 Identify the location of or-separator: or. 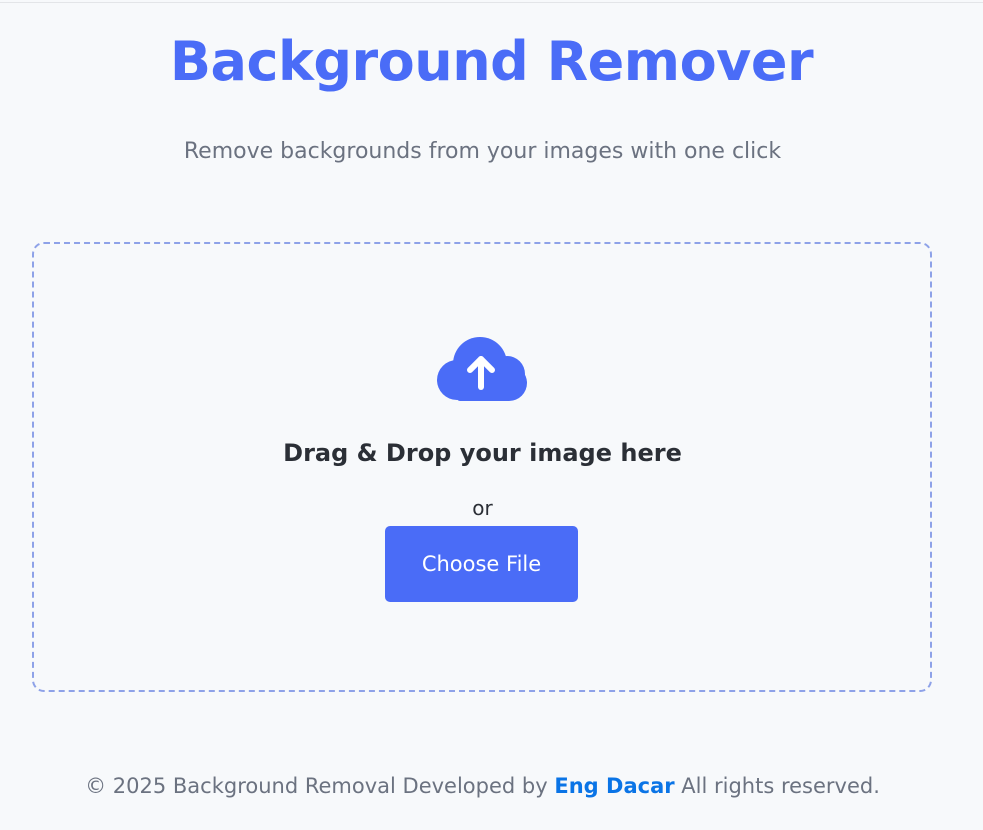
(482, 508).